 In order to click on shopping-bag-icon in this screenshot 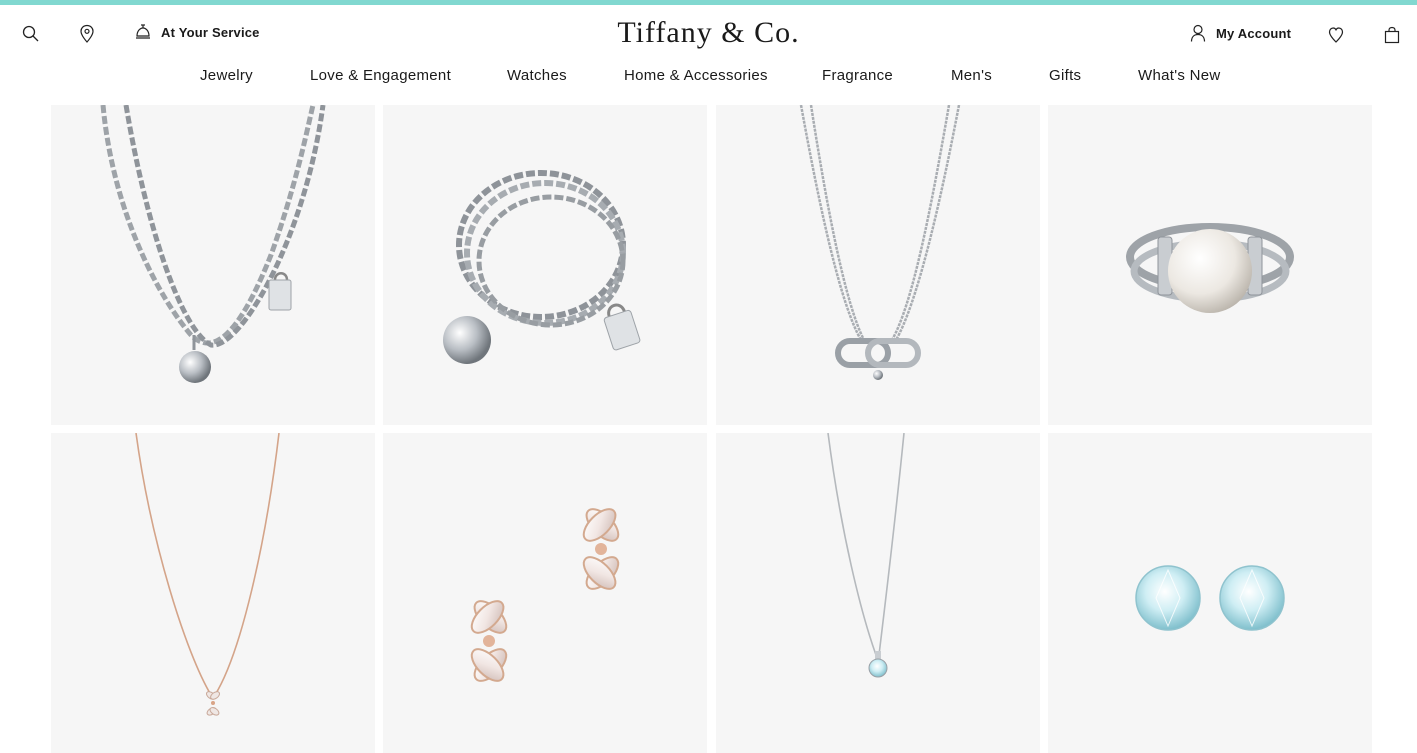, I will do `click(1392, 35)`.